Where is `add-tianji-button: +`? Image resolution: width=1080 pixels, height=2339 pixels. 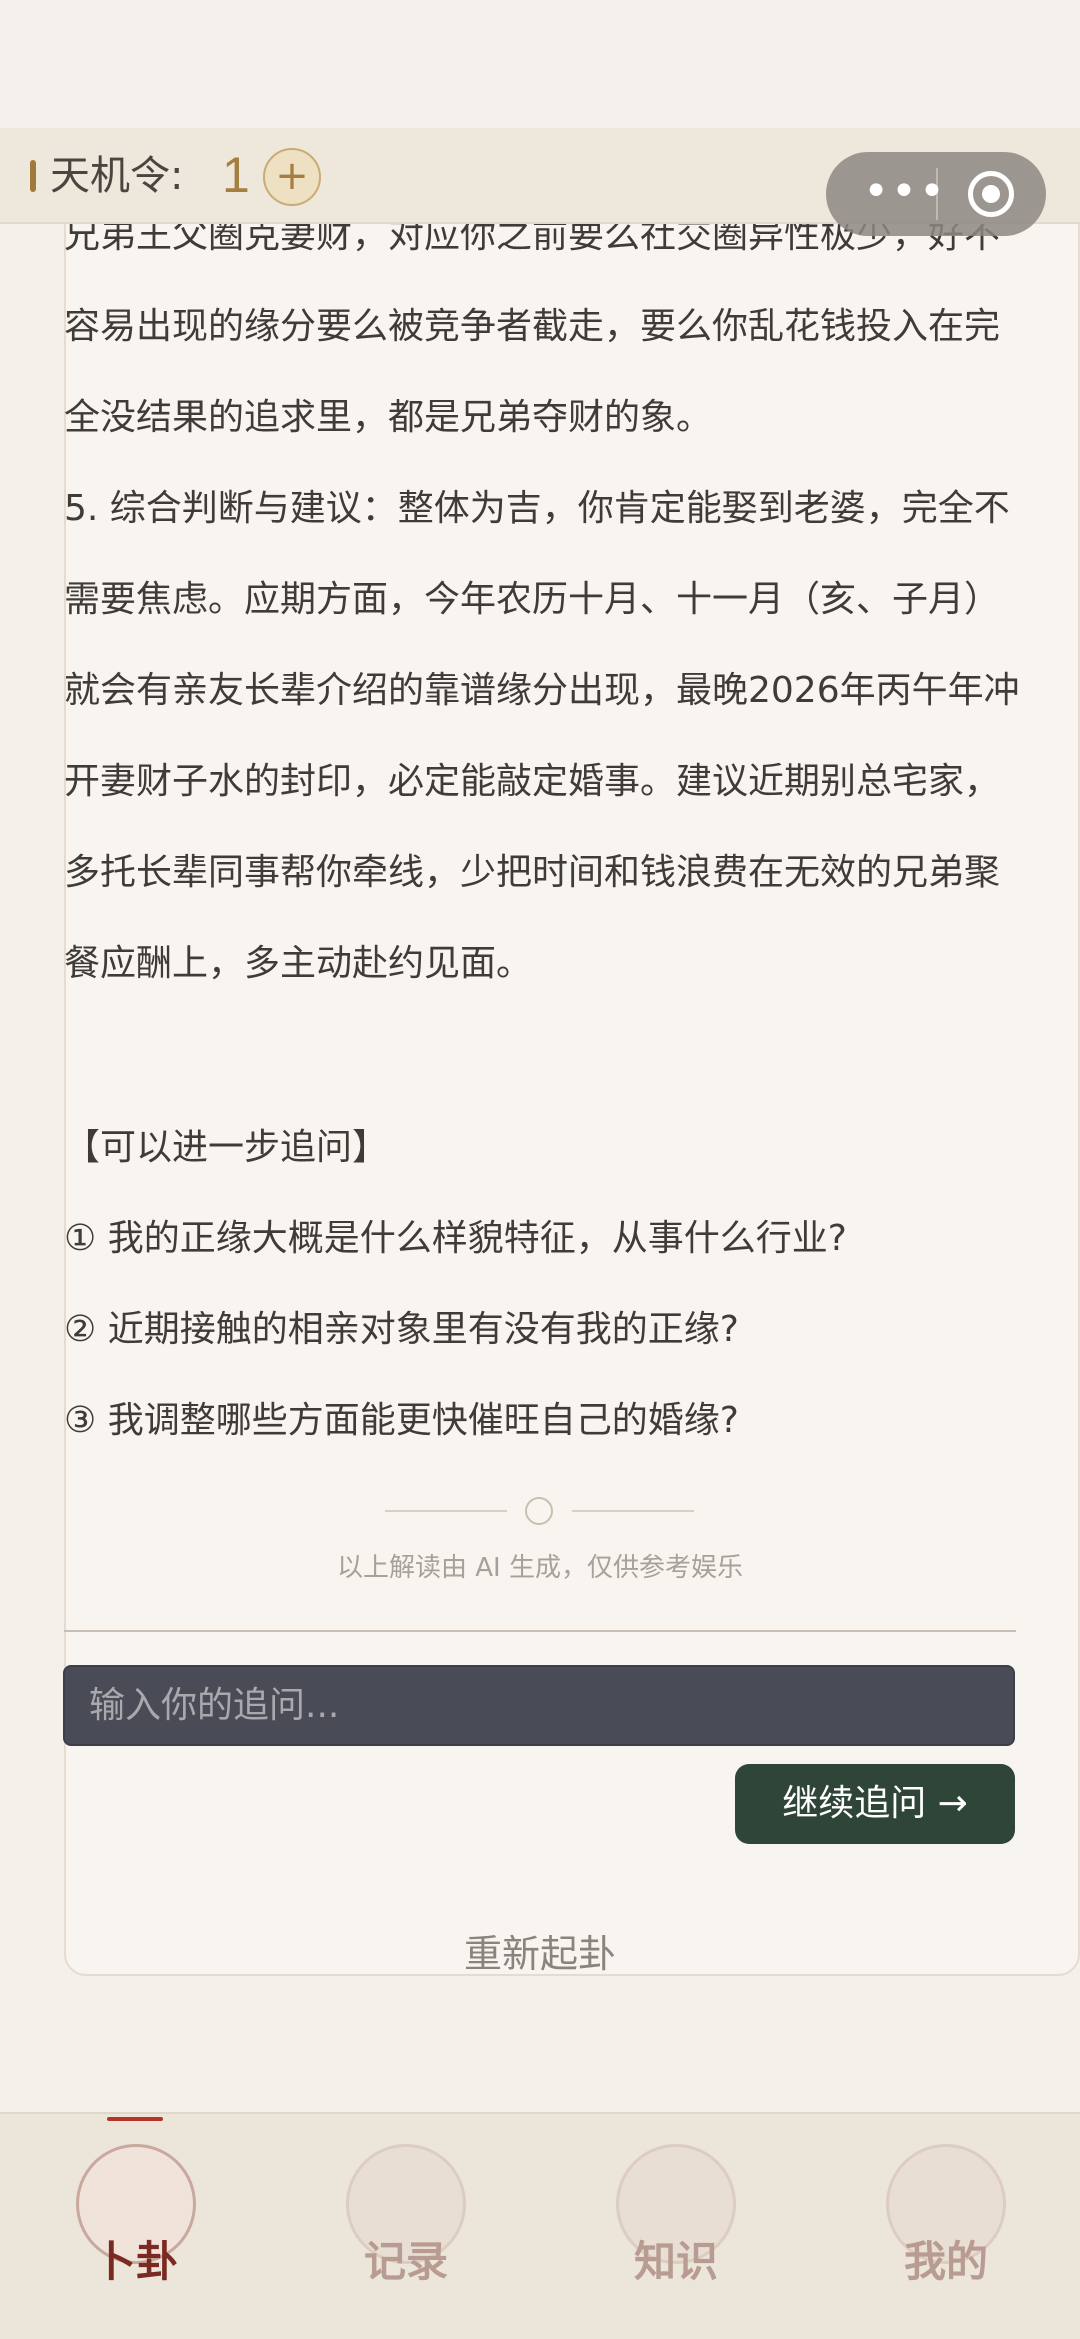 add-tianji-button: + is located at coordinates (292, 177).